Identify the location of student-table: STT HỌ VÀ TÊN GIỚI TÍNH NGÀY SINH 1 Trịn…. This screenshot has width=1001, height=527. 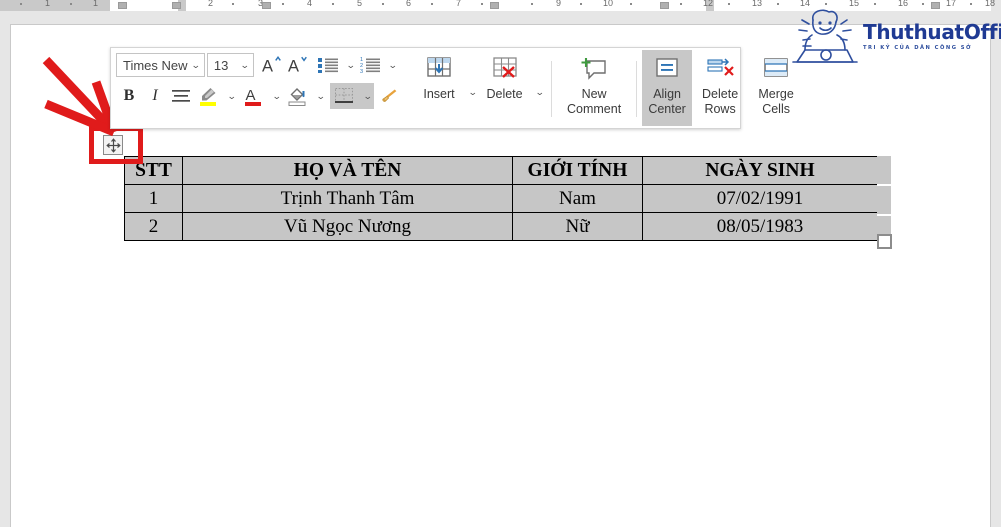
(501, 198).